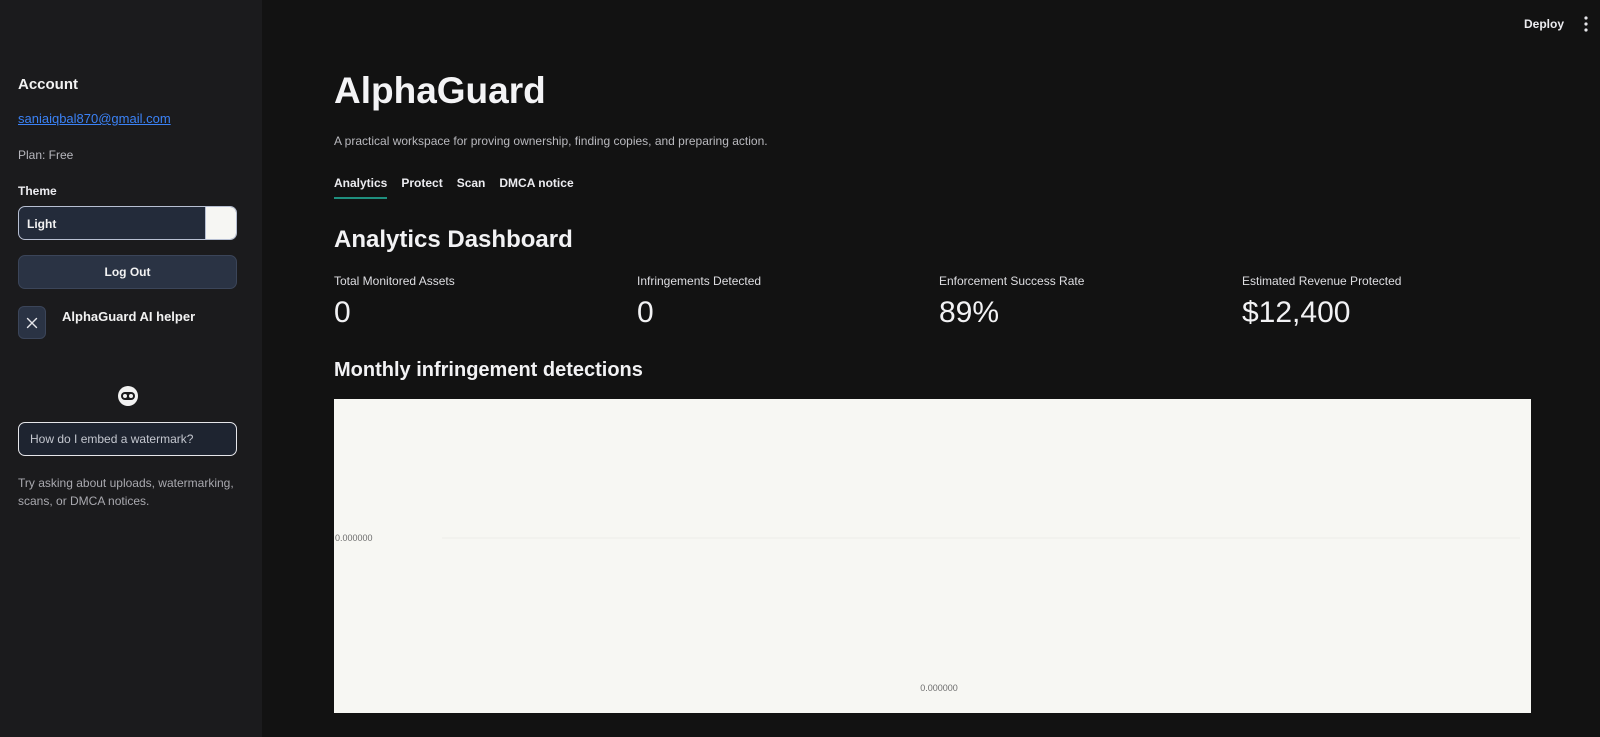  I want to click on robot-icon, so click(128, 396).